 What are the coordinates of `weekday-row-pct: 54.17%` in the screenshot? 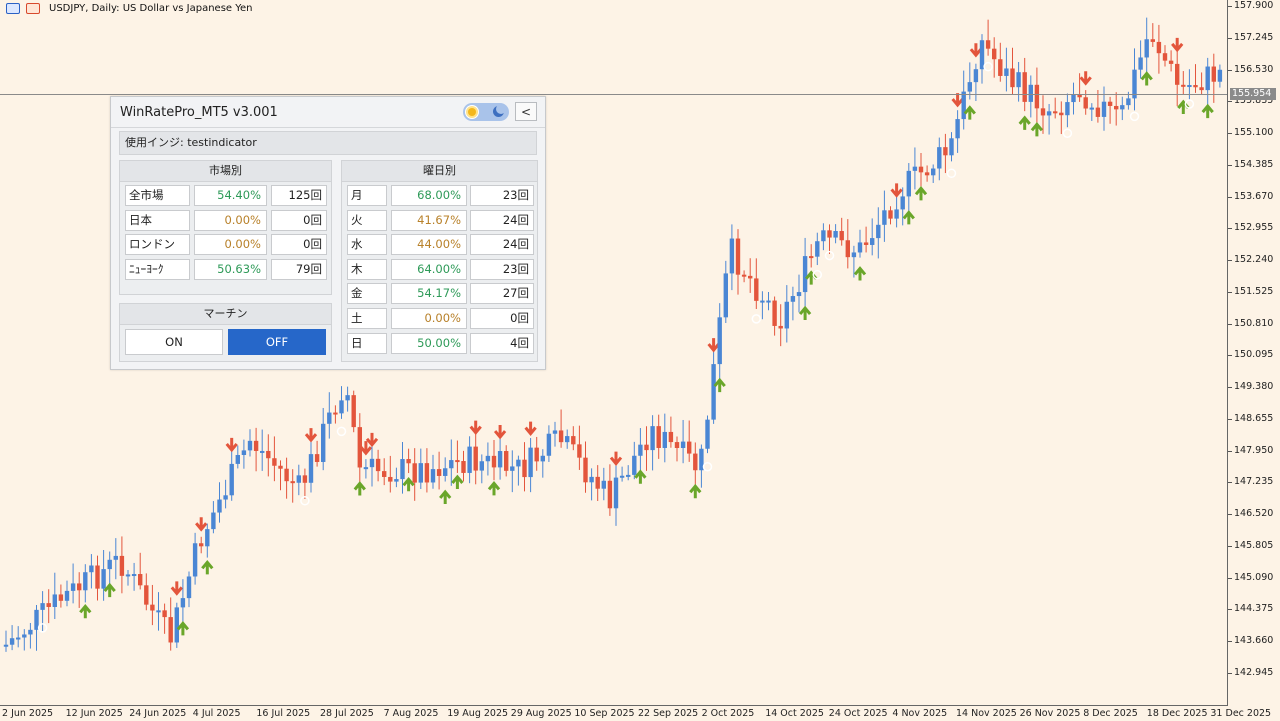 It's located at (429, 294).